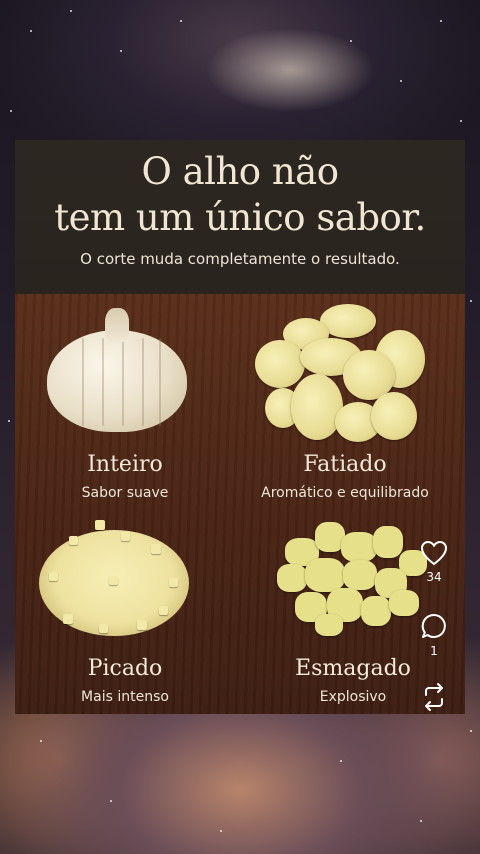 Image resolution: width=480 pixels, height=854 pixels. I want to click on post-title-line-2: tem um único sabor., so click(240, 217).